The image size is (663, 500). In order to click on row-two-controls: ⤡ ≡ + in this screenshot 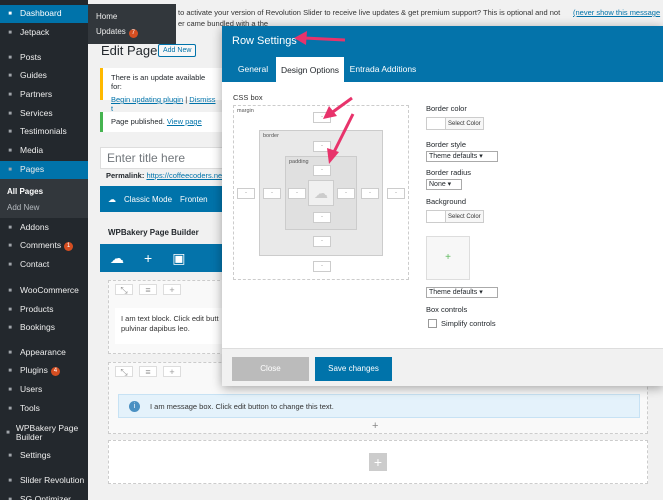, I will do `click(148, 371)`.